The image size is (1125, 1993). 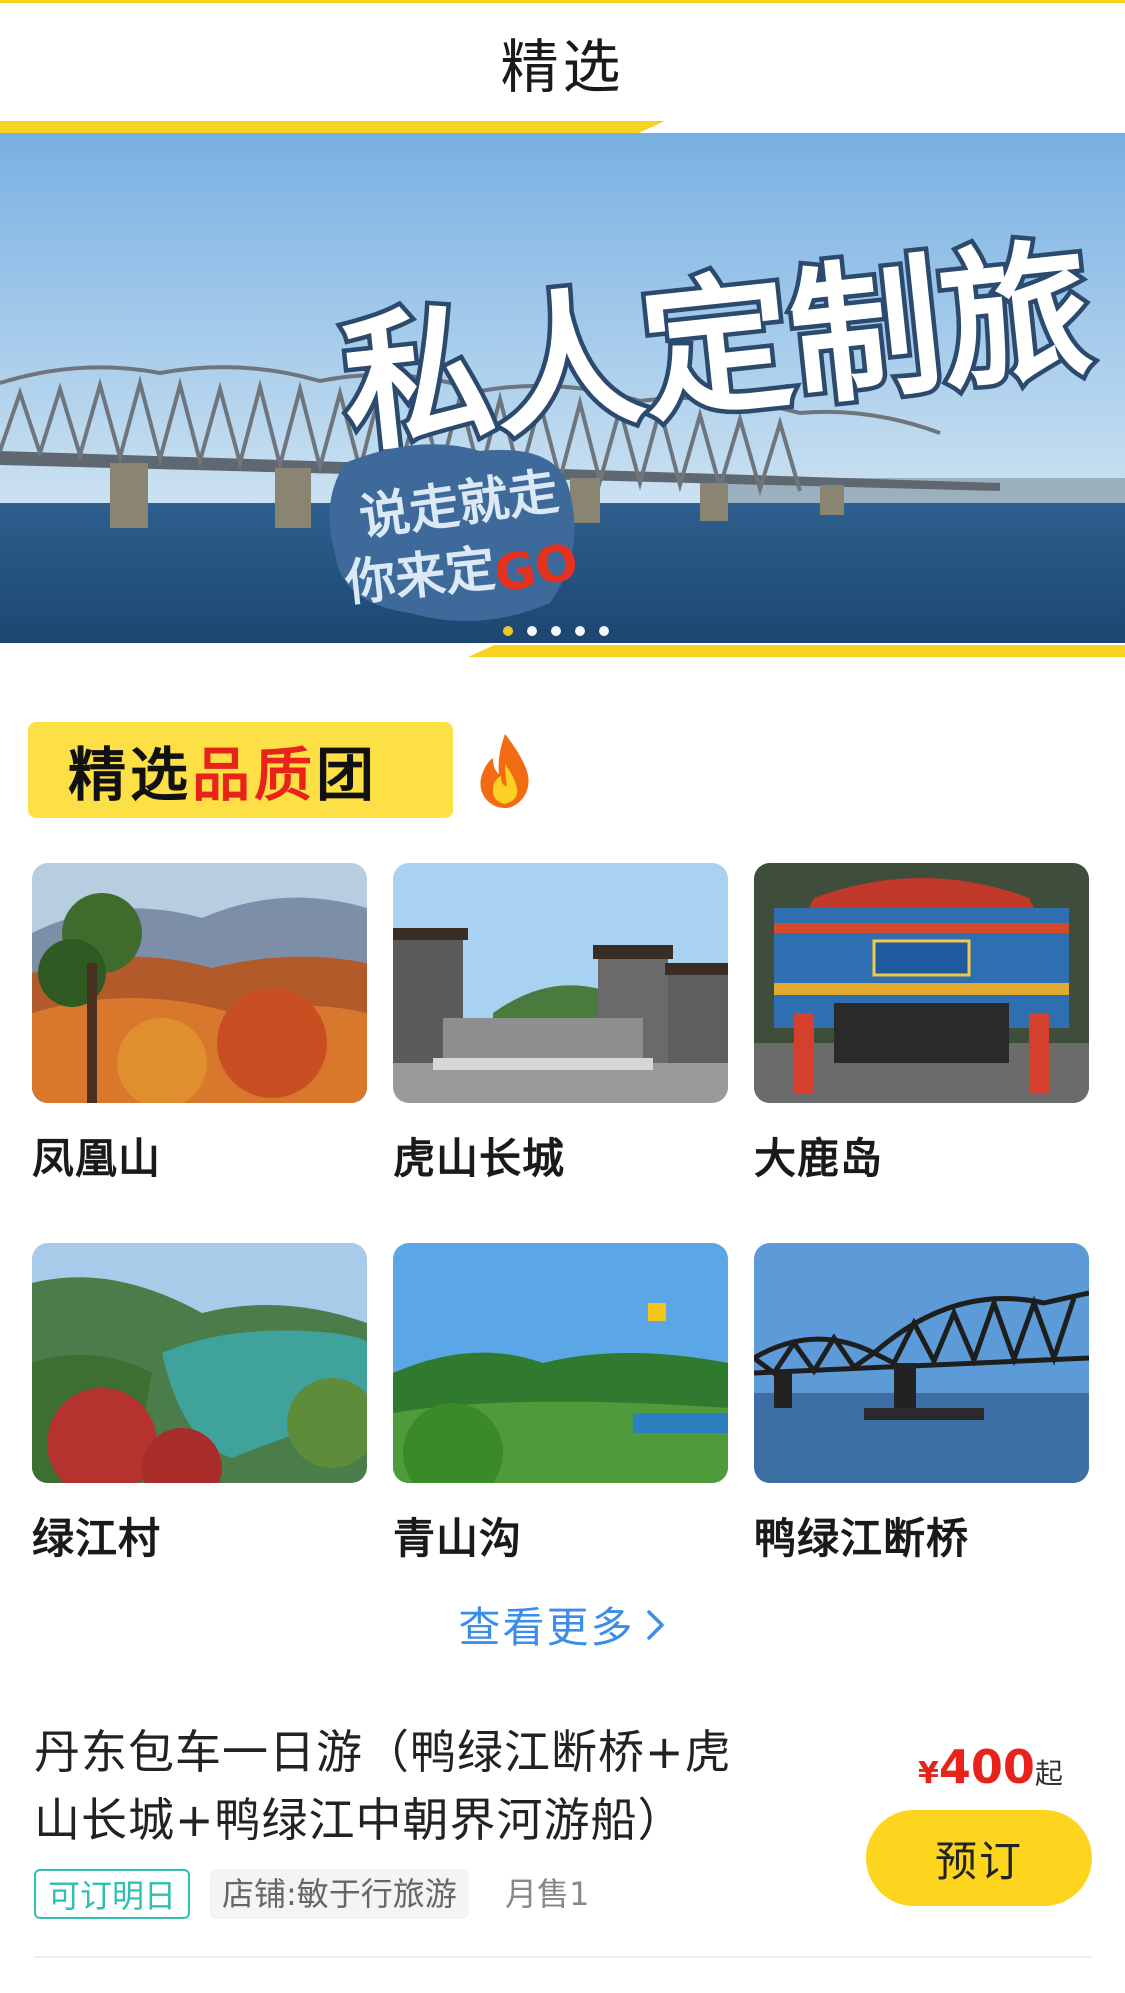 I want to click on destination-name: 凤凰山, so click(x=97, y=1158).